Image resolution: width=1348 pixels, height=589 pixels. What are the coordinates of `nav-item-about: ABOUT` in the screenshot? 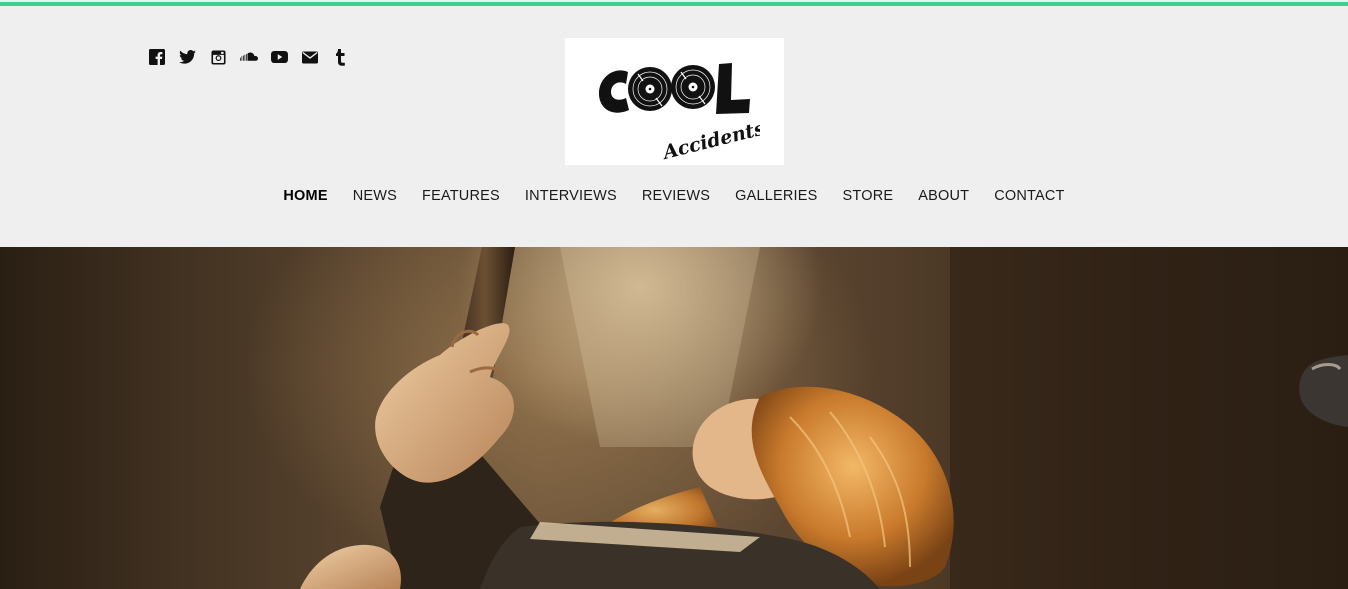 It's located at (943, 196).